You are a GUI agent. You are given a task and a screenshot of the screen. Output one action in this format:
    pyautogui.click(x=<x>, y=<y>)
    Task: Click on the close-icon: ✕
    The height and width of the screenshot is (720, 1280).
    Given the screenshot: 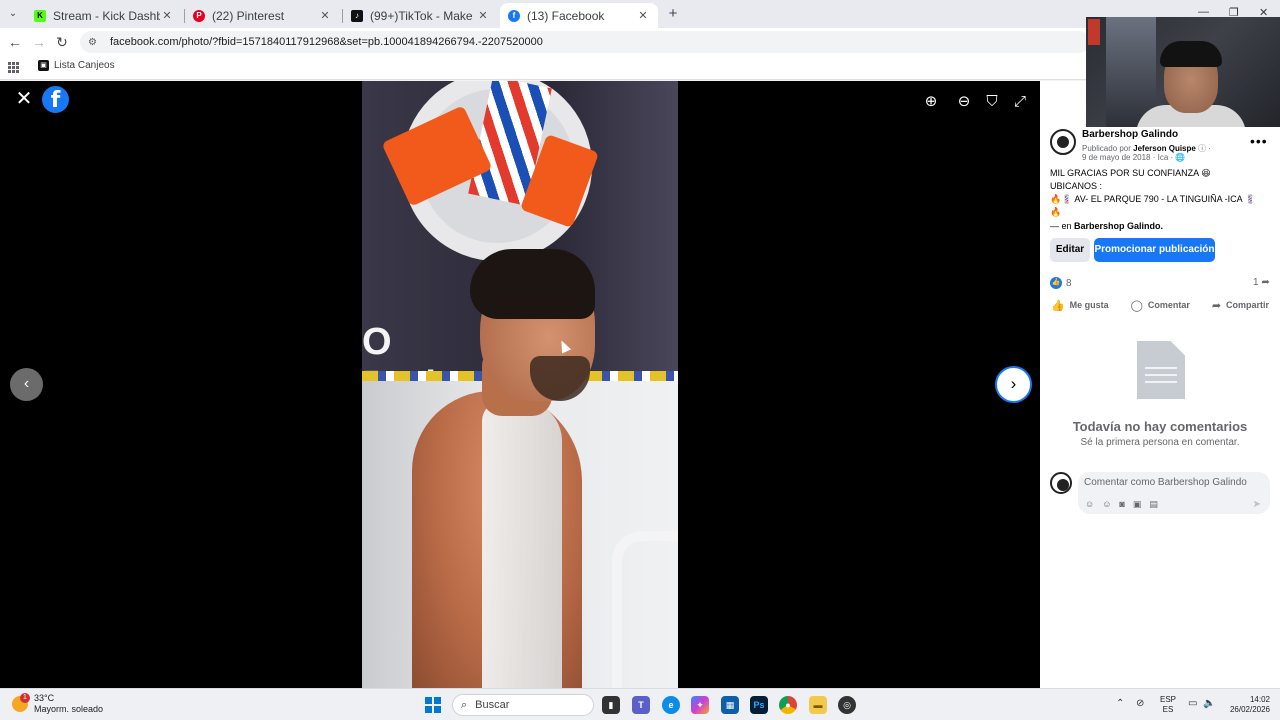 What is the action you would take?
    pyautogui.click(x=24, y=99)
    